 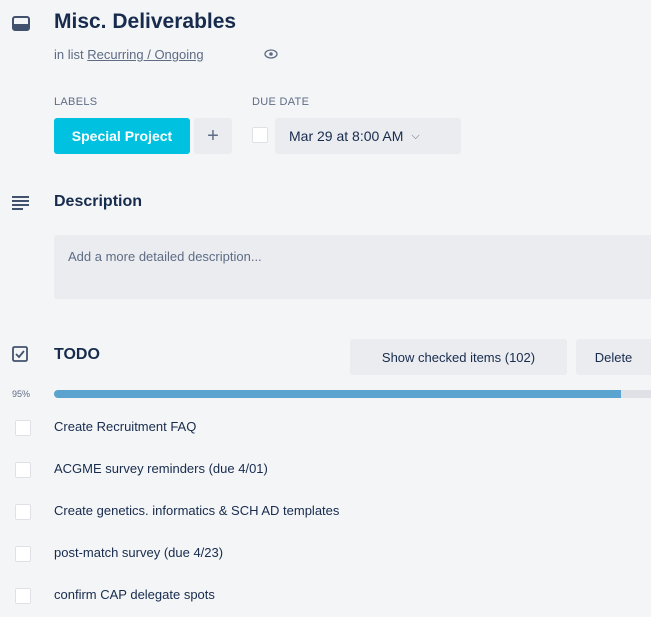 I want to click on checklist-item-text: confirm CAP delegate spots, so click(x=134, y=594).